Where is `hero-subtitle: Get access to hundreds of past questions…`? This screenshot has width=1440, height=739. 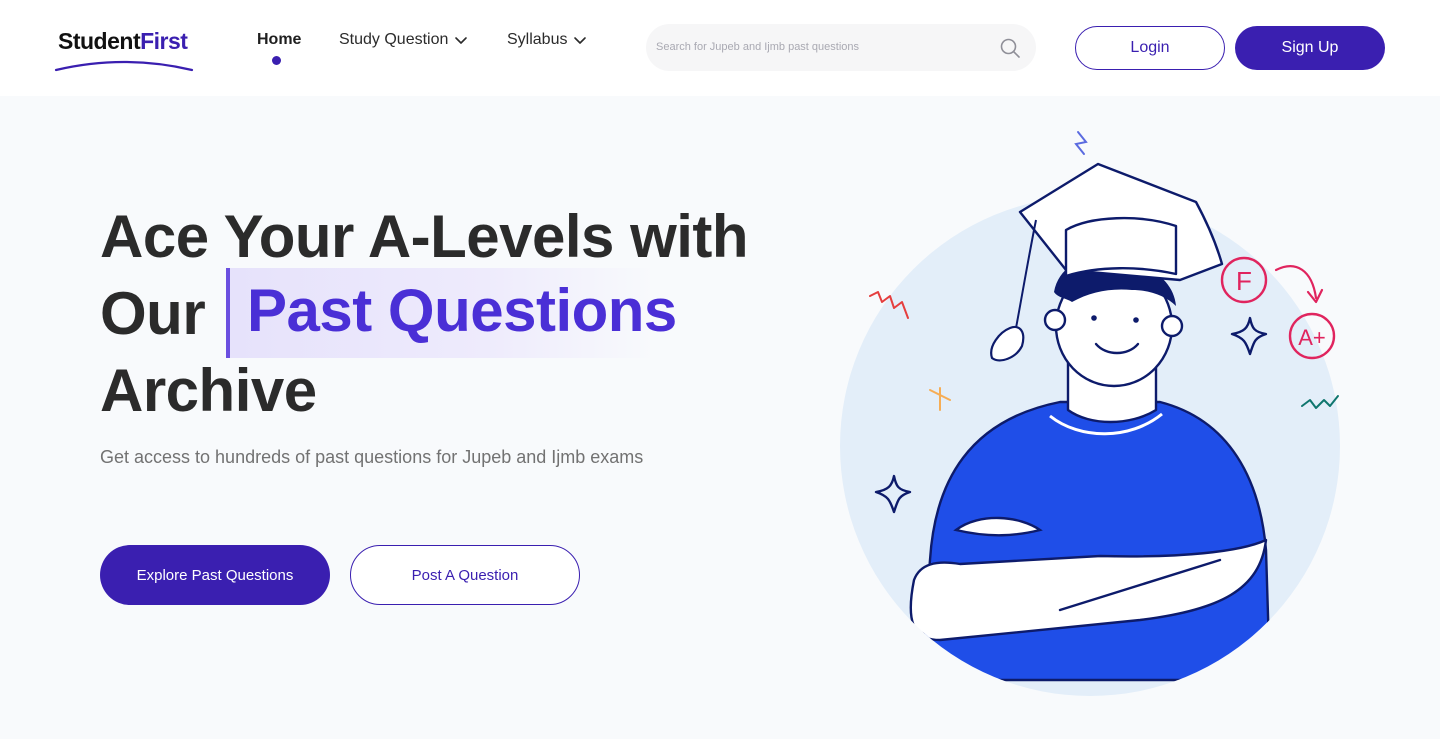
hero-subtitle: Get access to hundreds of past questions… is located at coordinates (372, 457).